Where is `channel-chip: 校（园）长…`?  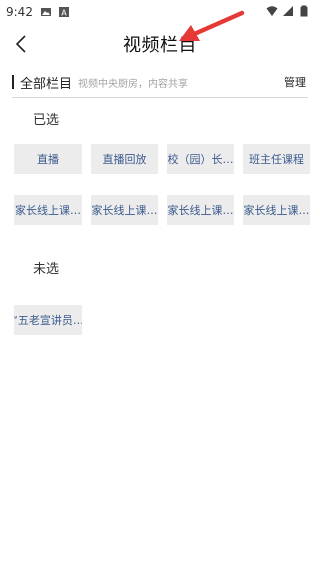 channel-chip: 校（园）长… is located at coordinates (200, 159).